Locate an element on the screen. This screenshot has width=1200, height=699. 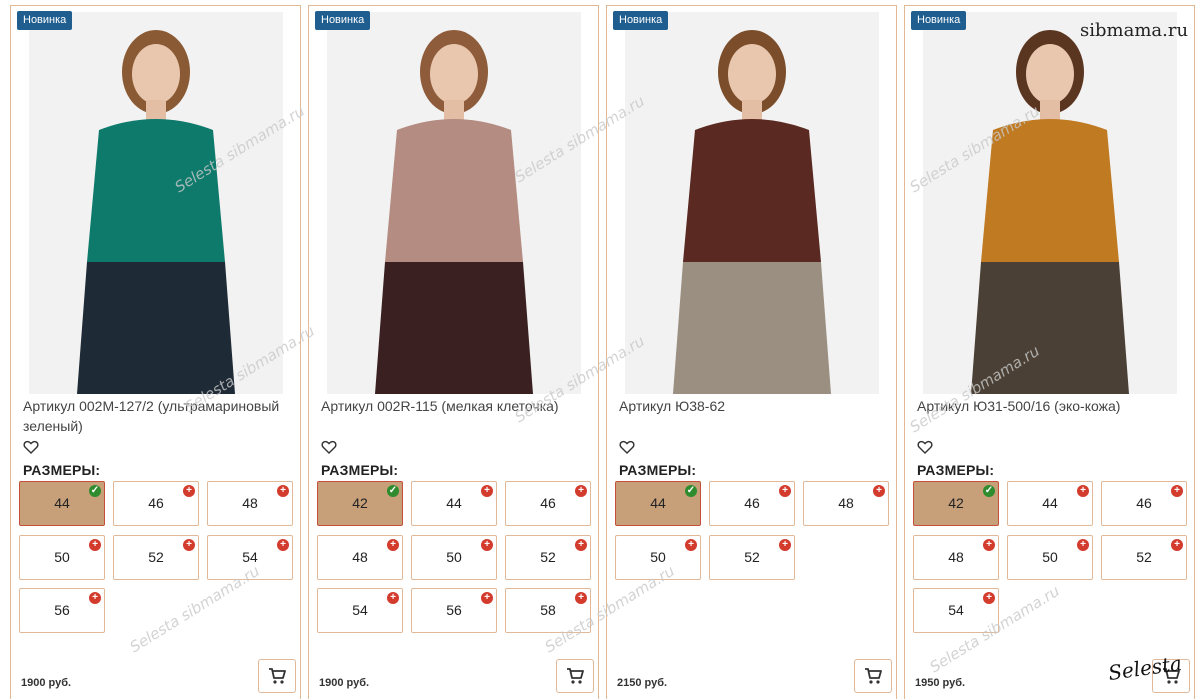
product-price: 1950 руб. is located at coordinates (940, 683).